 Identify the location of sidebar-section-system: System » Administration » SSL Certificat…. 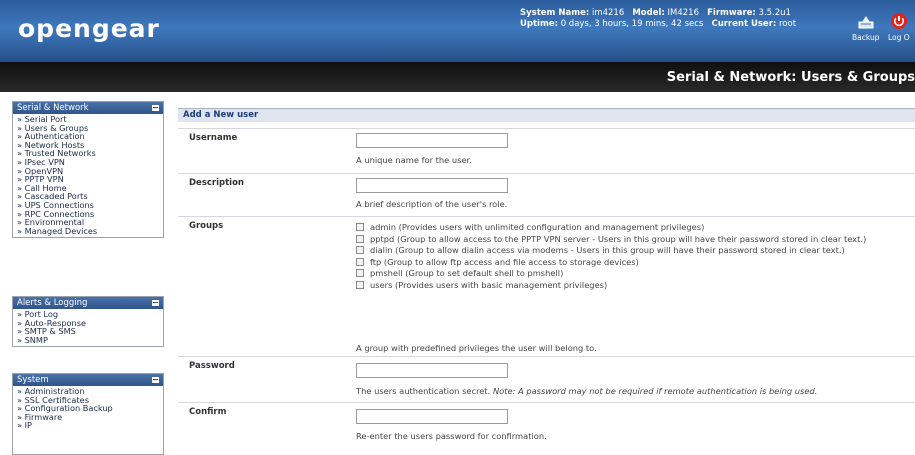
(88, 414).